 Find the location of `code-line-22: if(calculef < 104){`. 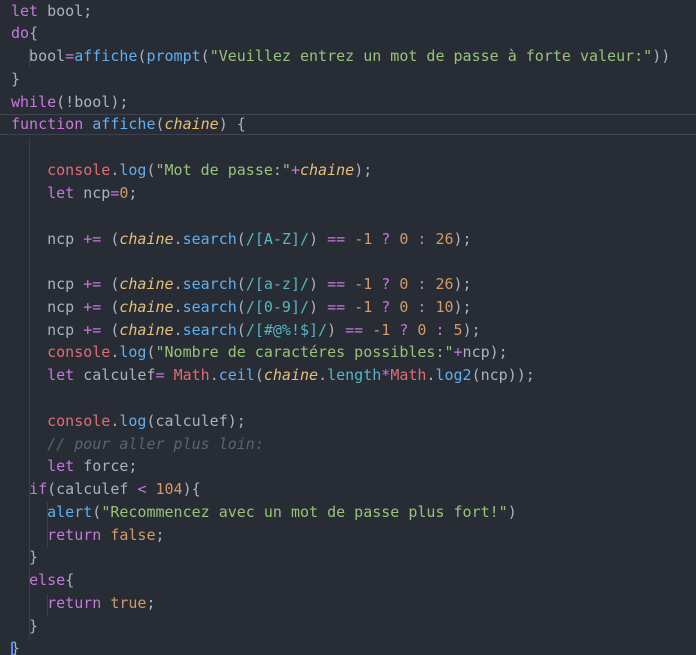

code-line-22: if(calculef < 104){ is located at coordinates (106, 489).